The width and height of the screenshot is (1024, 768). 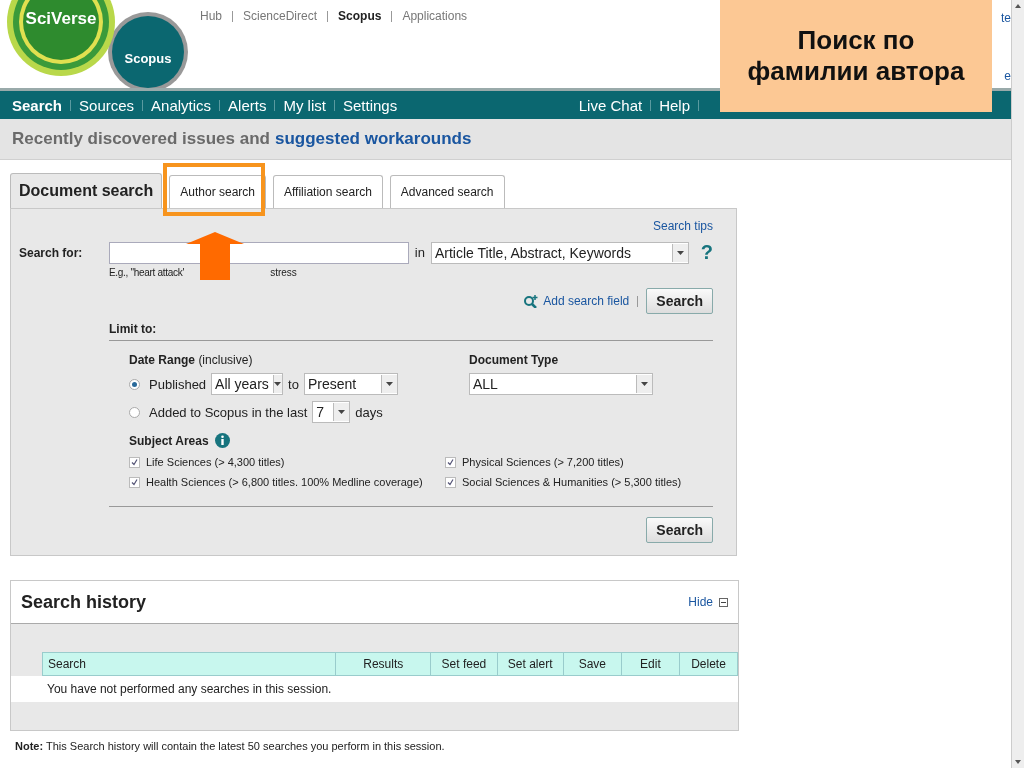 What do you see at coordinates (284, 482) in the screenshot?
I see `subject-label: Health Sciences (> 6,800 titles. 100% Medline coverage)` at bounding box center [284, 482].